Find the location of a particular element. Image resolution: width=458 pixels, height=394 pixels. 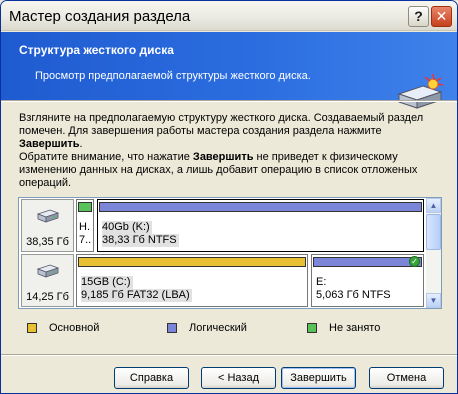

legend-label: Не занято is located at coordinates (355, 328).